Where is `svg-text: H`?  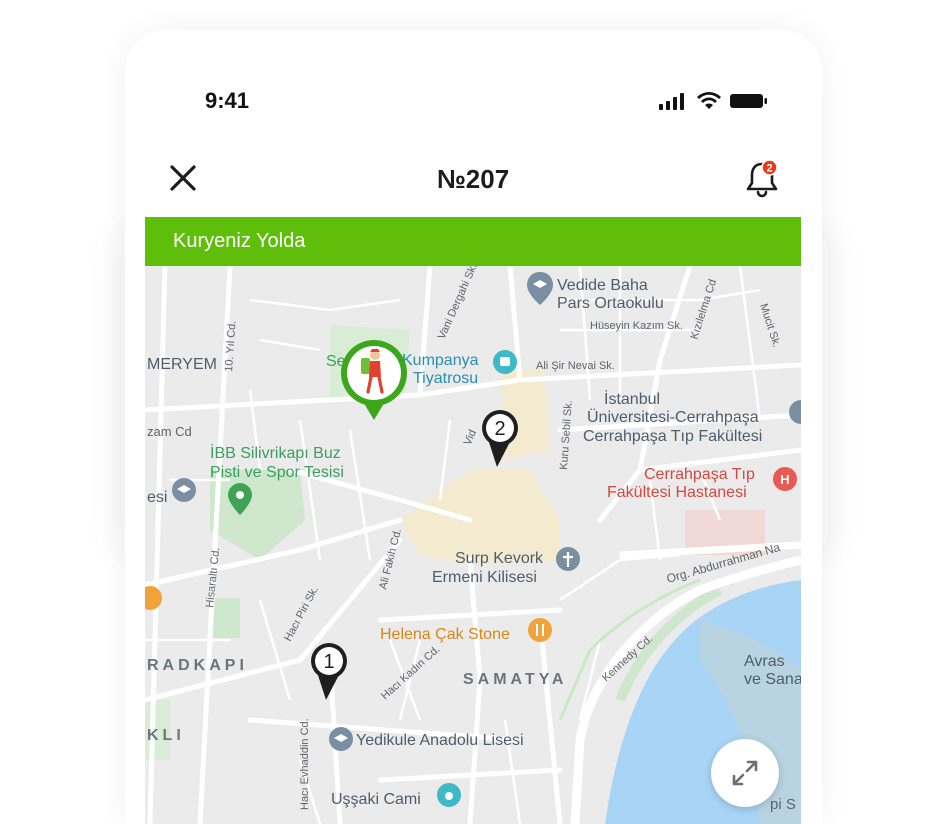 svg-text: H is located at coordinates (784, 479).